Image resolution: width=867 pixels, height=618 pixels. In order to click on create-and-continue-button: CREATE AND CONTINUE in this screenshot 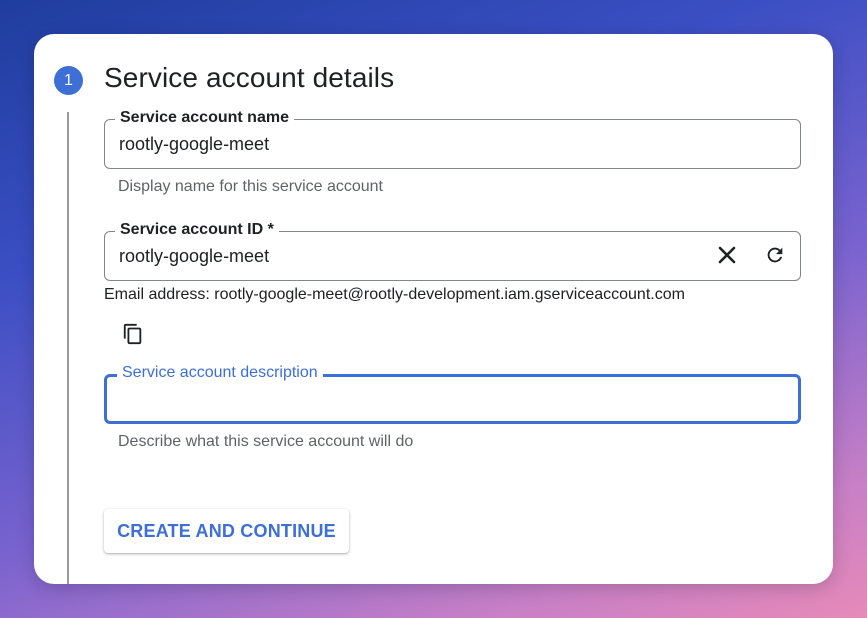, I will do `click(226, 531)`.